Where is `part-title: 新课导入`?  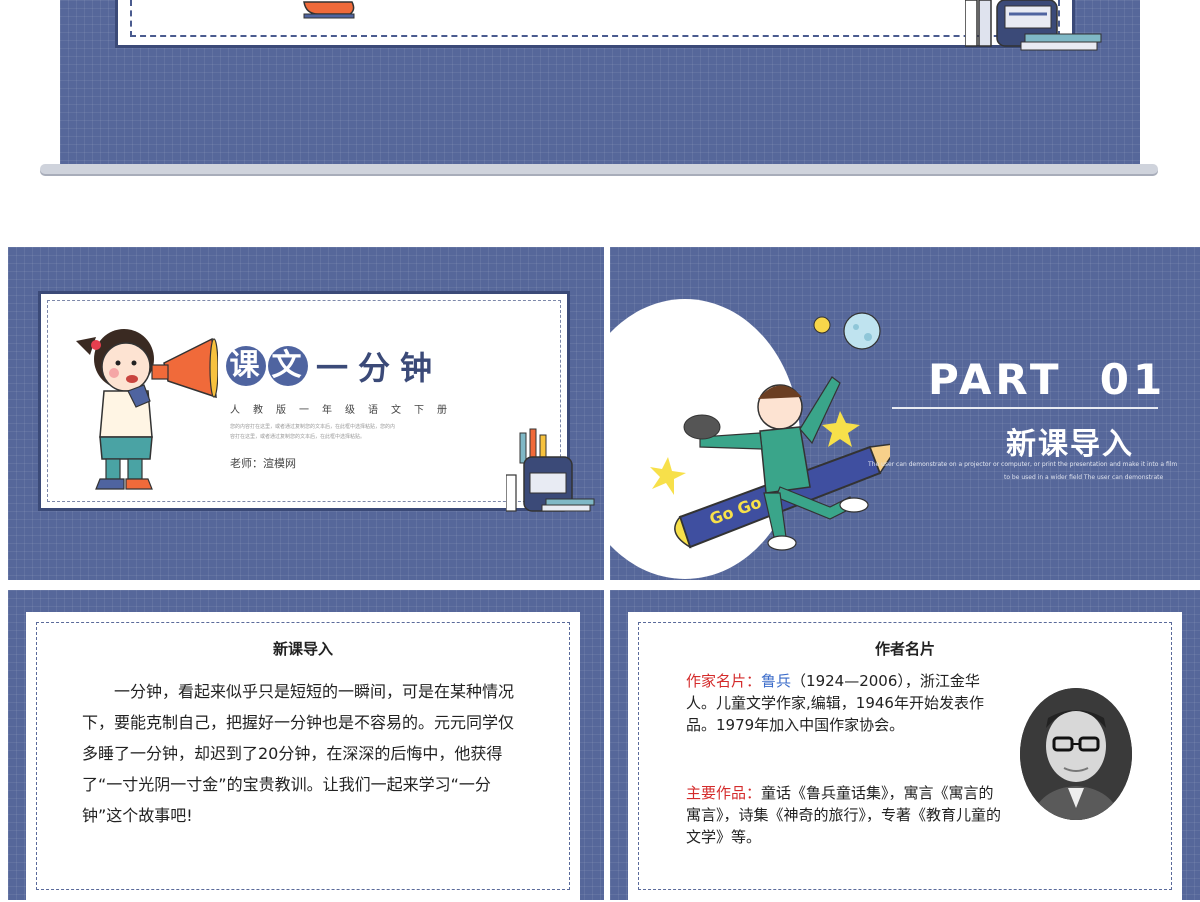 part-title: 新课导入 is located at coordinates (1070, 444).